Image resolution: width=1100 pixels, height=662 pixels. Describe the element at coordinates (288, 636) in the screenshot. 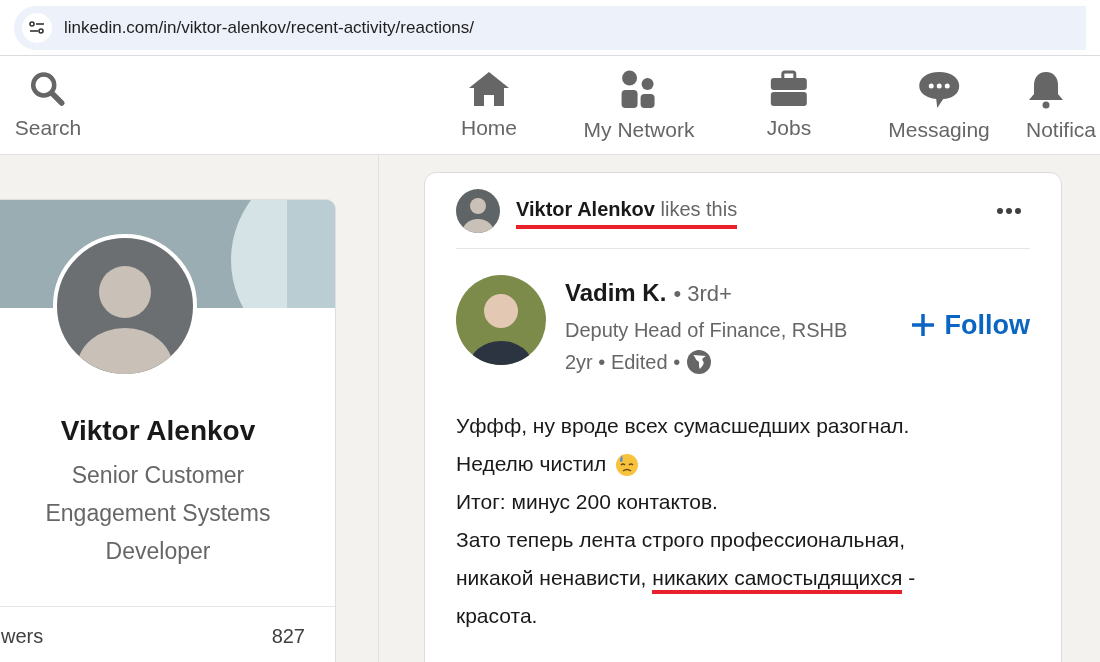

I see `stat-value: 827` at that location.